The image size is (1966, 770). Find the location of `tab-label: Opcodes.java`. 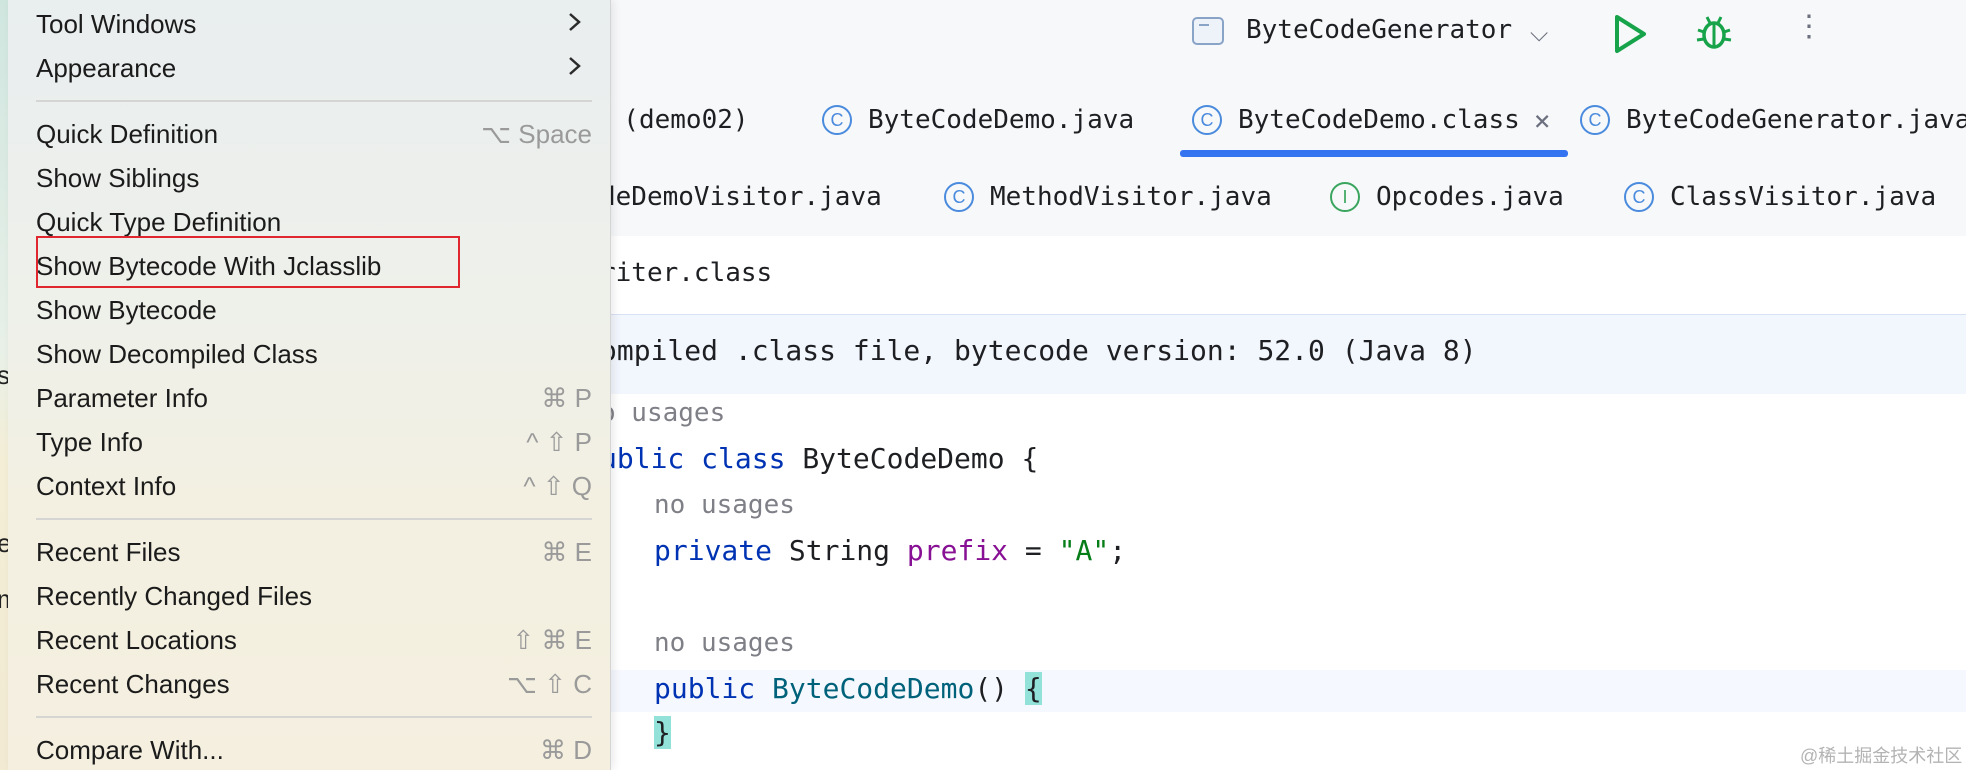

tab-label: Opcodes.java is located at coordinates (1470, 197).